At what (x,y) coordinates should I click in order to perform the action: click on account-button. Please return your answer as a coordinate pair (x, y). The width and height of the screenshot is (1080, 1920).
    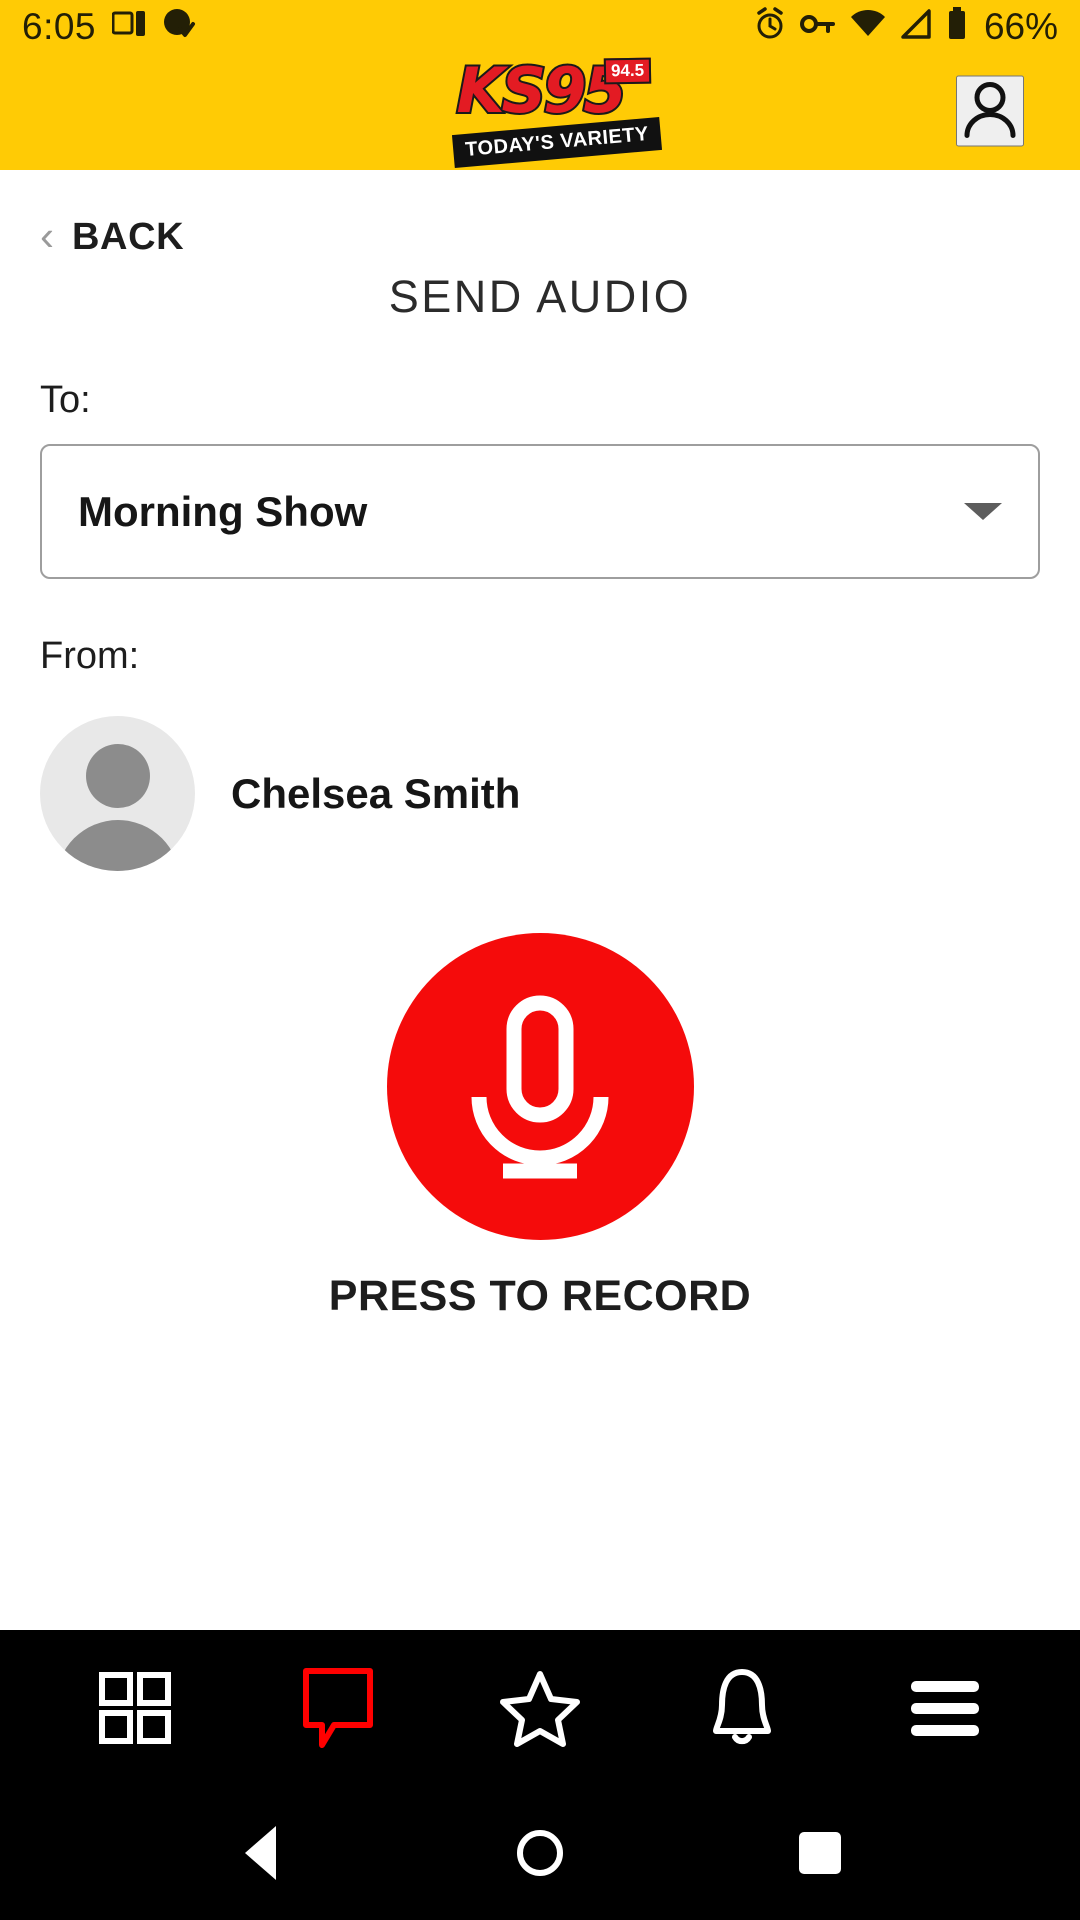
    Looking at the image, I should click on (990, 111).